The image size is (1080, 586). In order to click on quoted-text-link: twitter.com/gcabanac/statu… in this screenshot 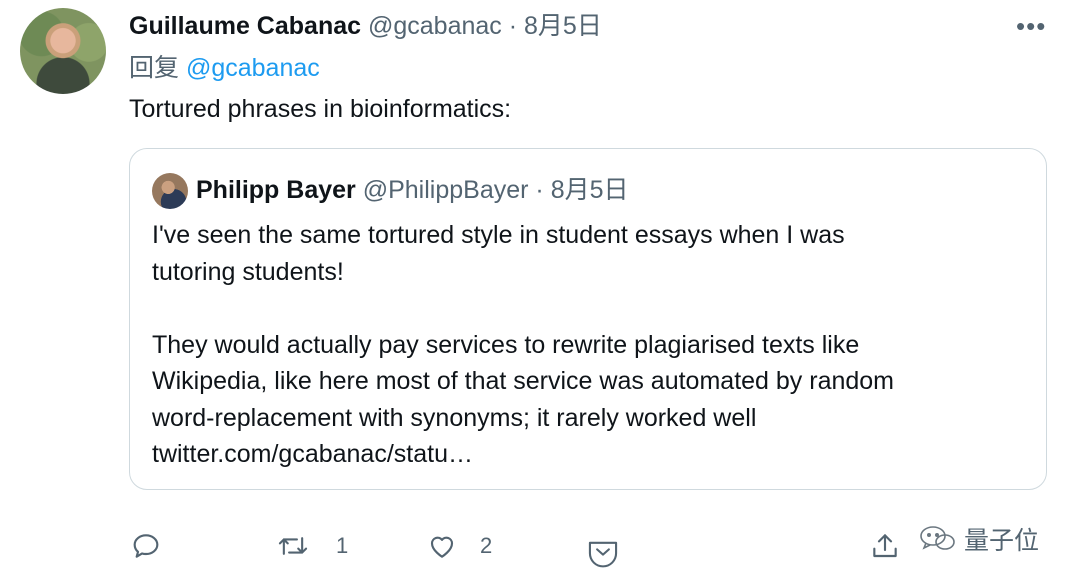, I will do `click(592, 454)`.